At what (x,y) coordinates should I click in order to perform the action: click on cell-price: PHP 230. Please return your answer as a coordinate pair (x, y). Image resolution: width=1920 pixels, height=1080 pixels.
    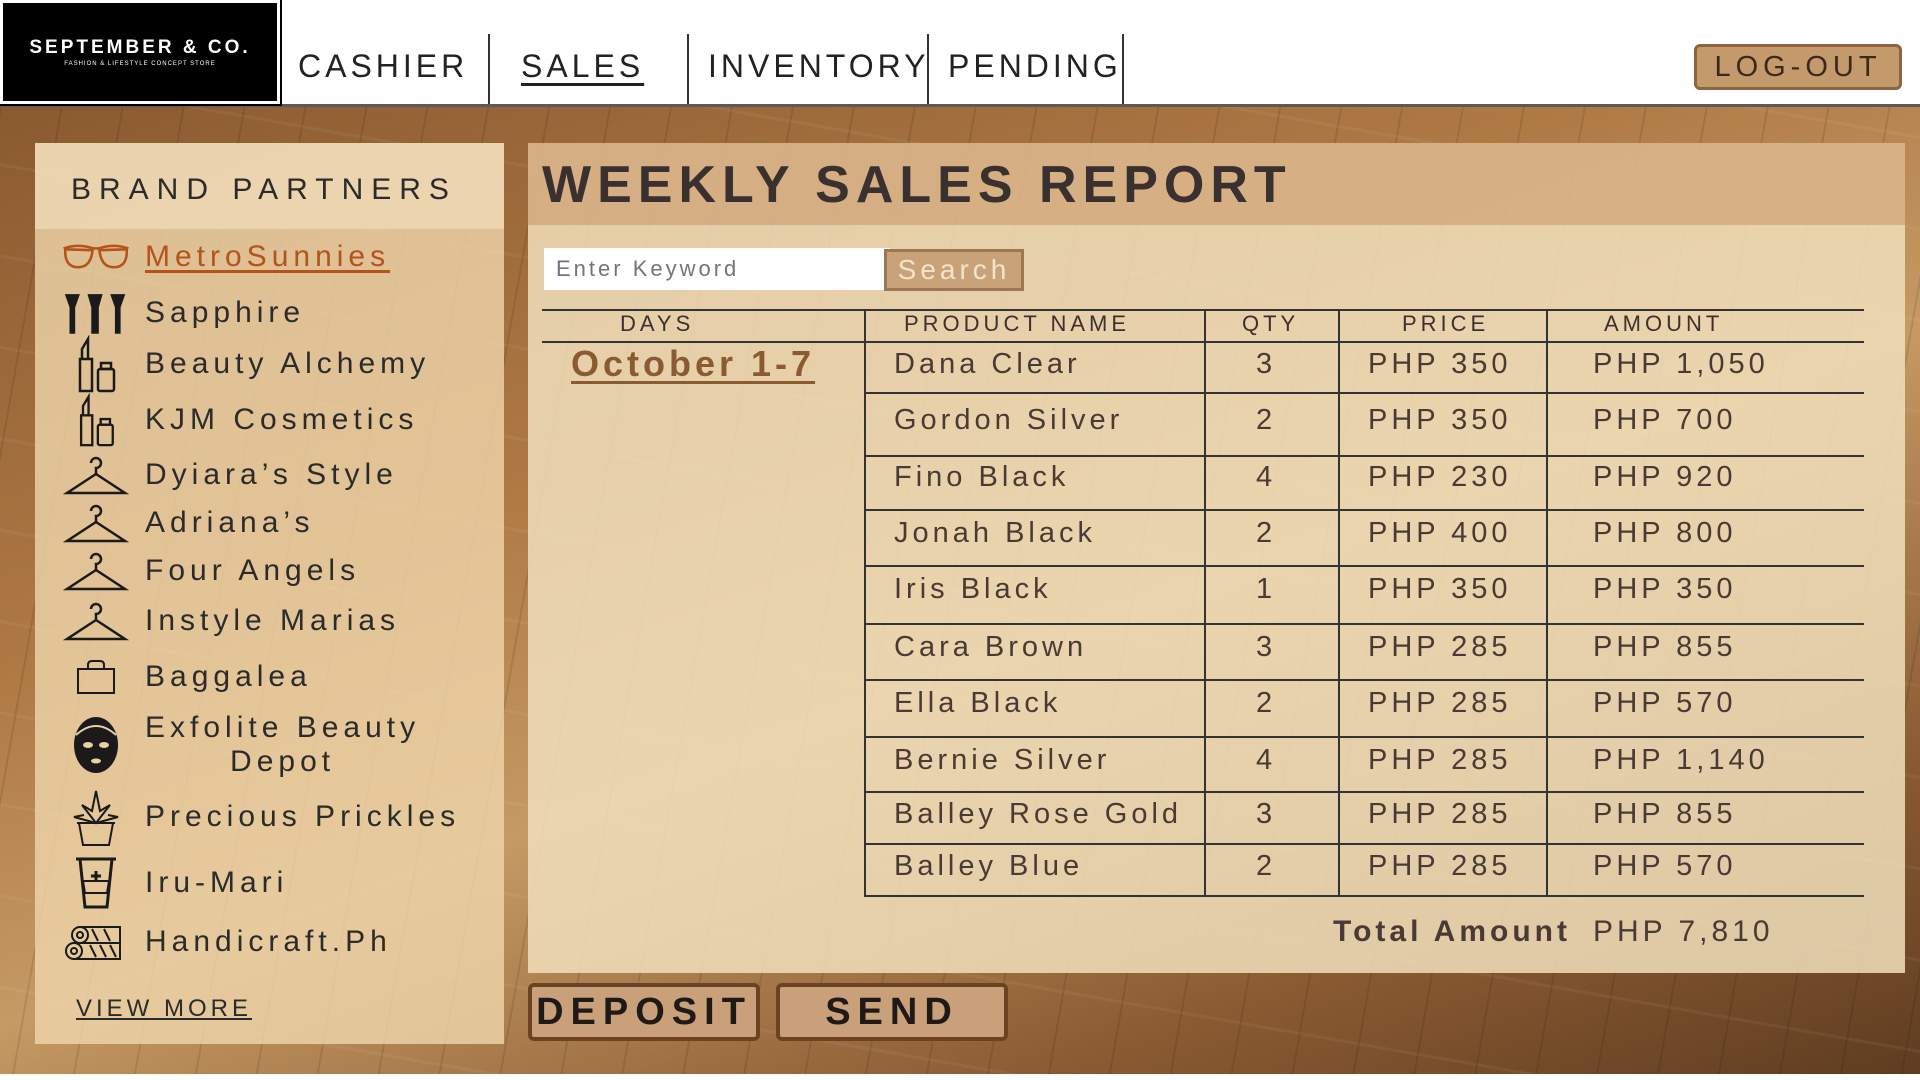
    Looking at the image, I should click on (1440, 477).